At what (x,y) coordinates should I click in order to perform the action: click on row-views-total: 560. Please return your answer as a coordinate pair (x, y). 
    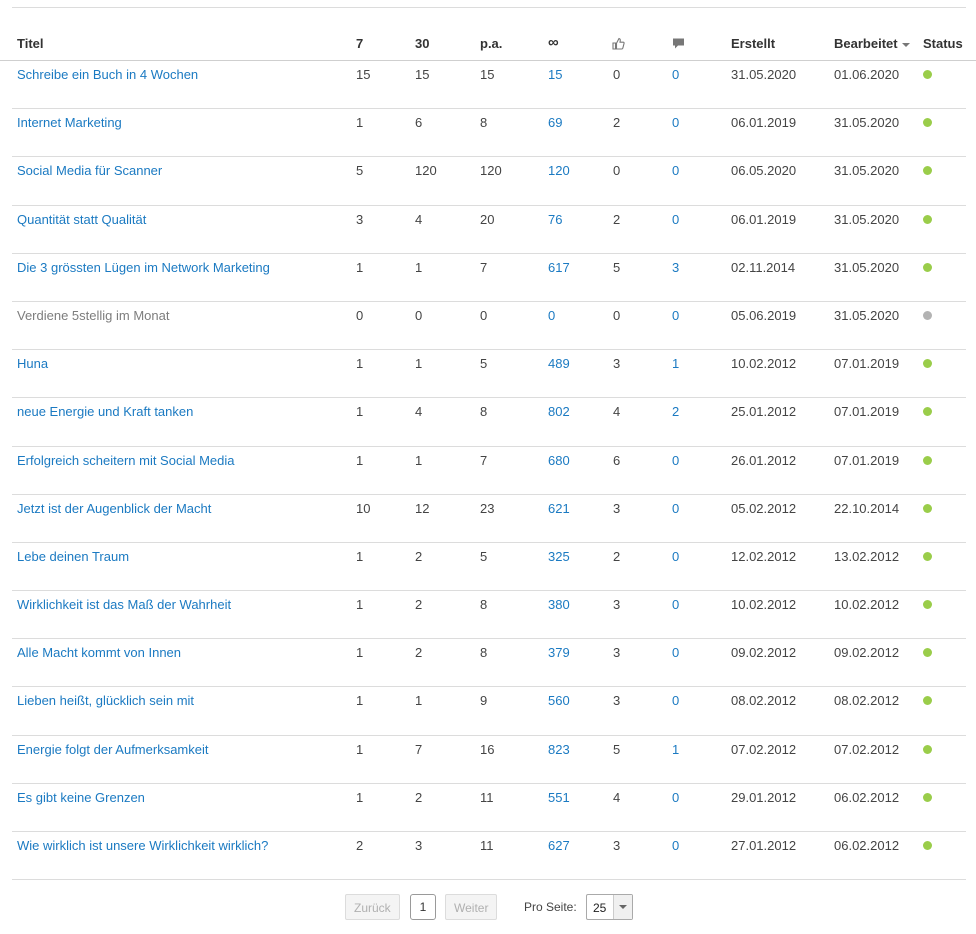
    Looking at the image, I should click on (559, 700).